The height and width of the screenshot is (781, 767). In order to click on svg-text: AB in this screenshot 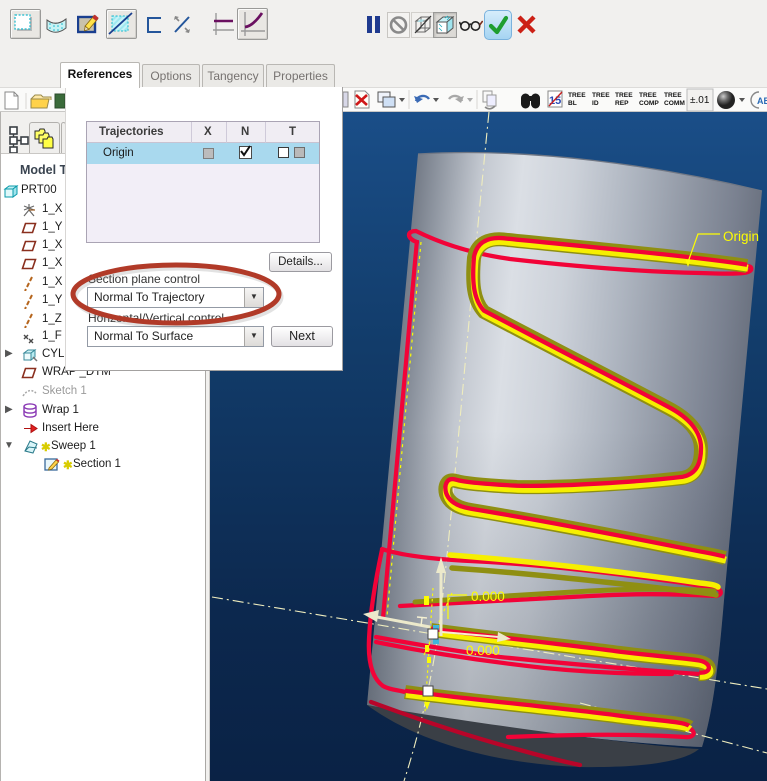, I will do `click(762, 101)`.